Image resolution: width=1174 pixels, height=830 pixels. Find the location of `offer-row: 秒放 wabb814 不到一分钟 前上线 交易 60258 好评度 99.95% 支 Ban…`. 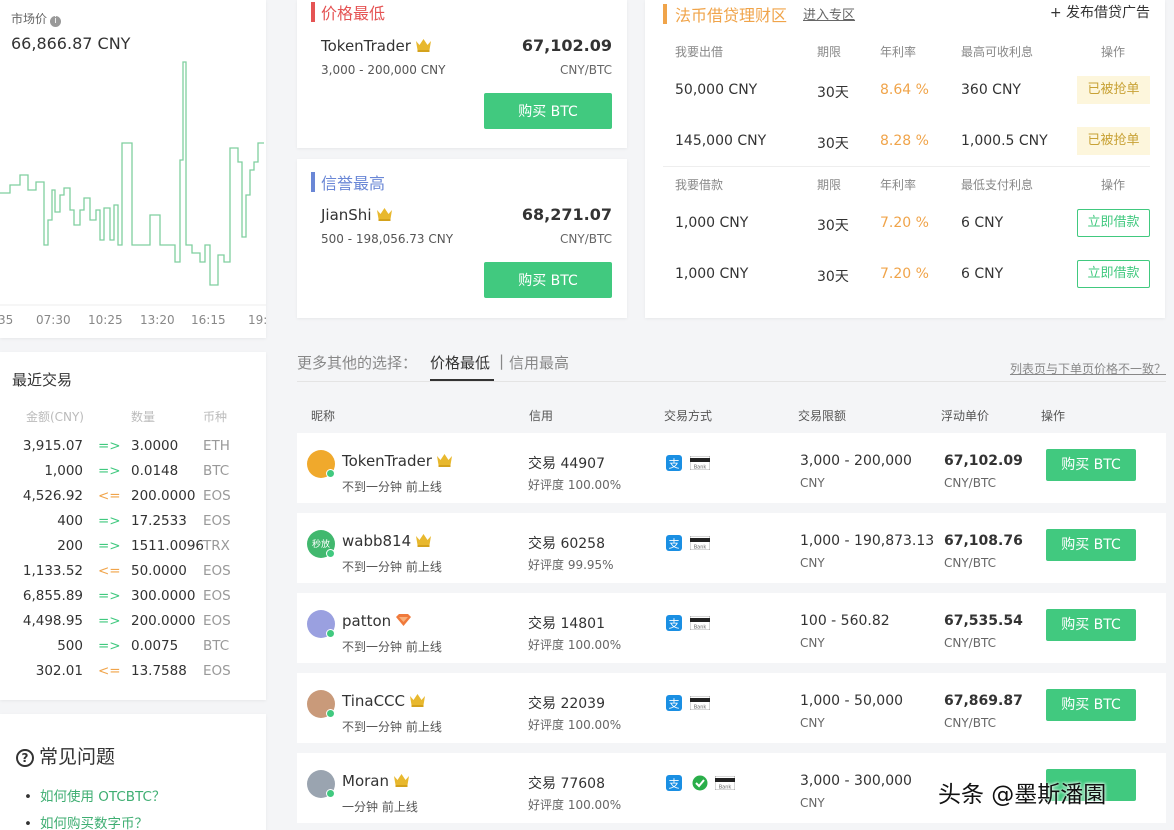

offer-row: 秒放 wabb814 不到一分钟 前上线 交易 60258 好评度 99.95% 支 Ban… is located at coordinates (731, 548).